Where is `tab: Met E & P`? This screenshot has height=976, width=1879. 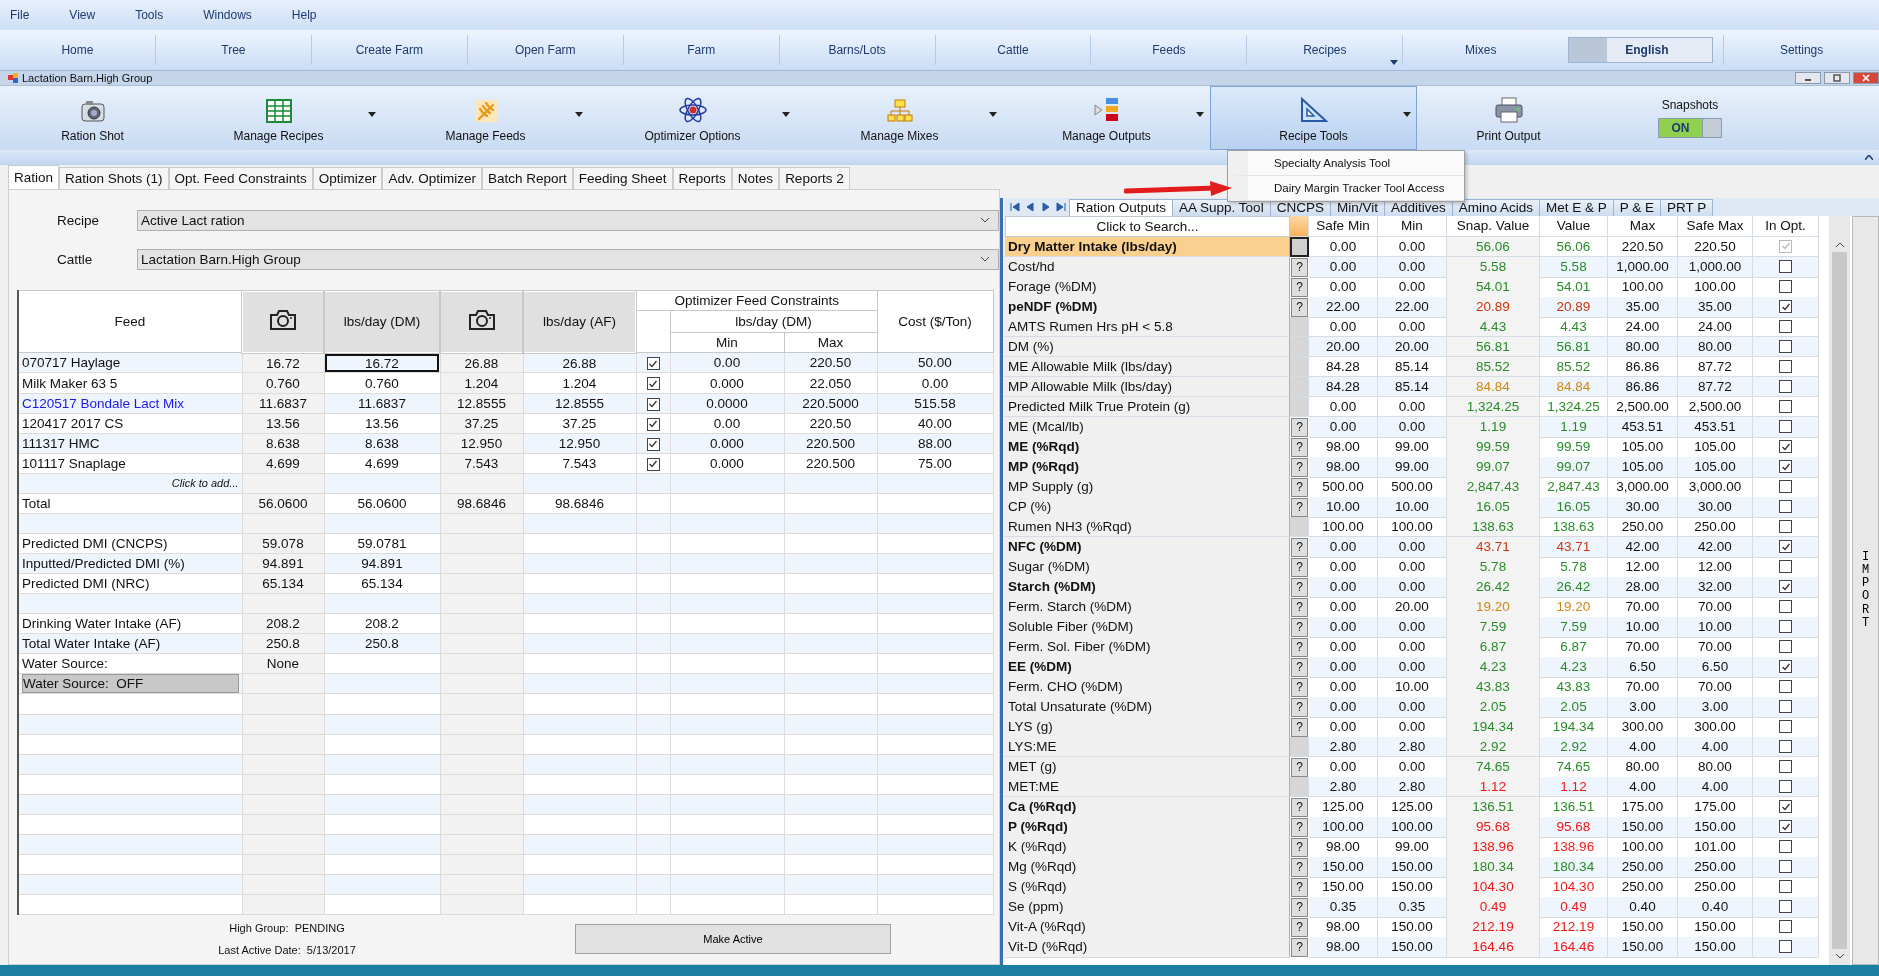 tab: Met E & P is located at coordinates (1576, 207).